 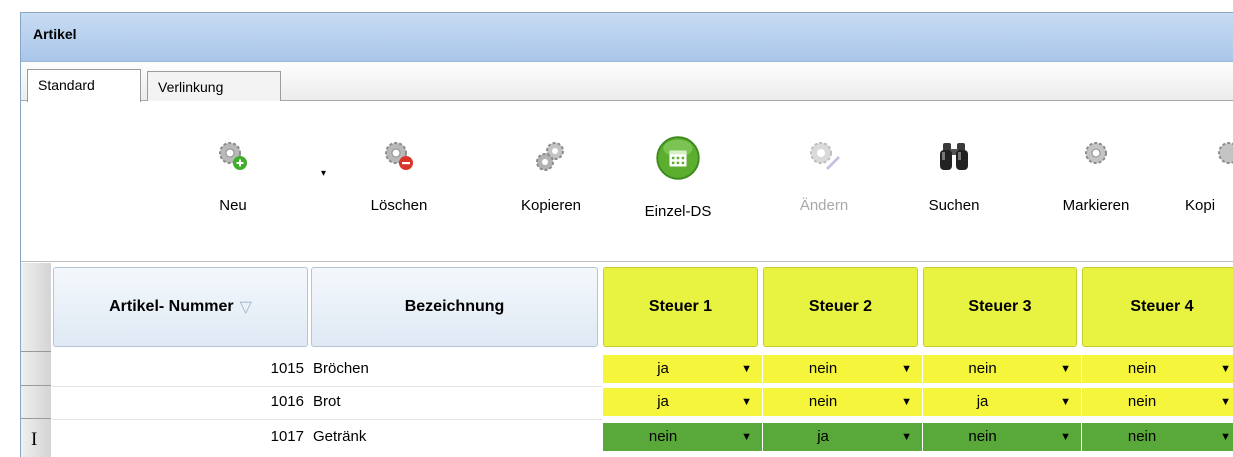 What do you see at coordinates (55, 34) in the screenshot?
I see `window-title: Artikel` at bounding box center [55, 34].